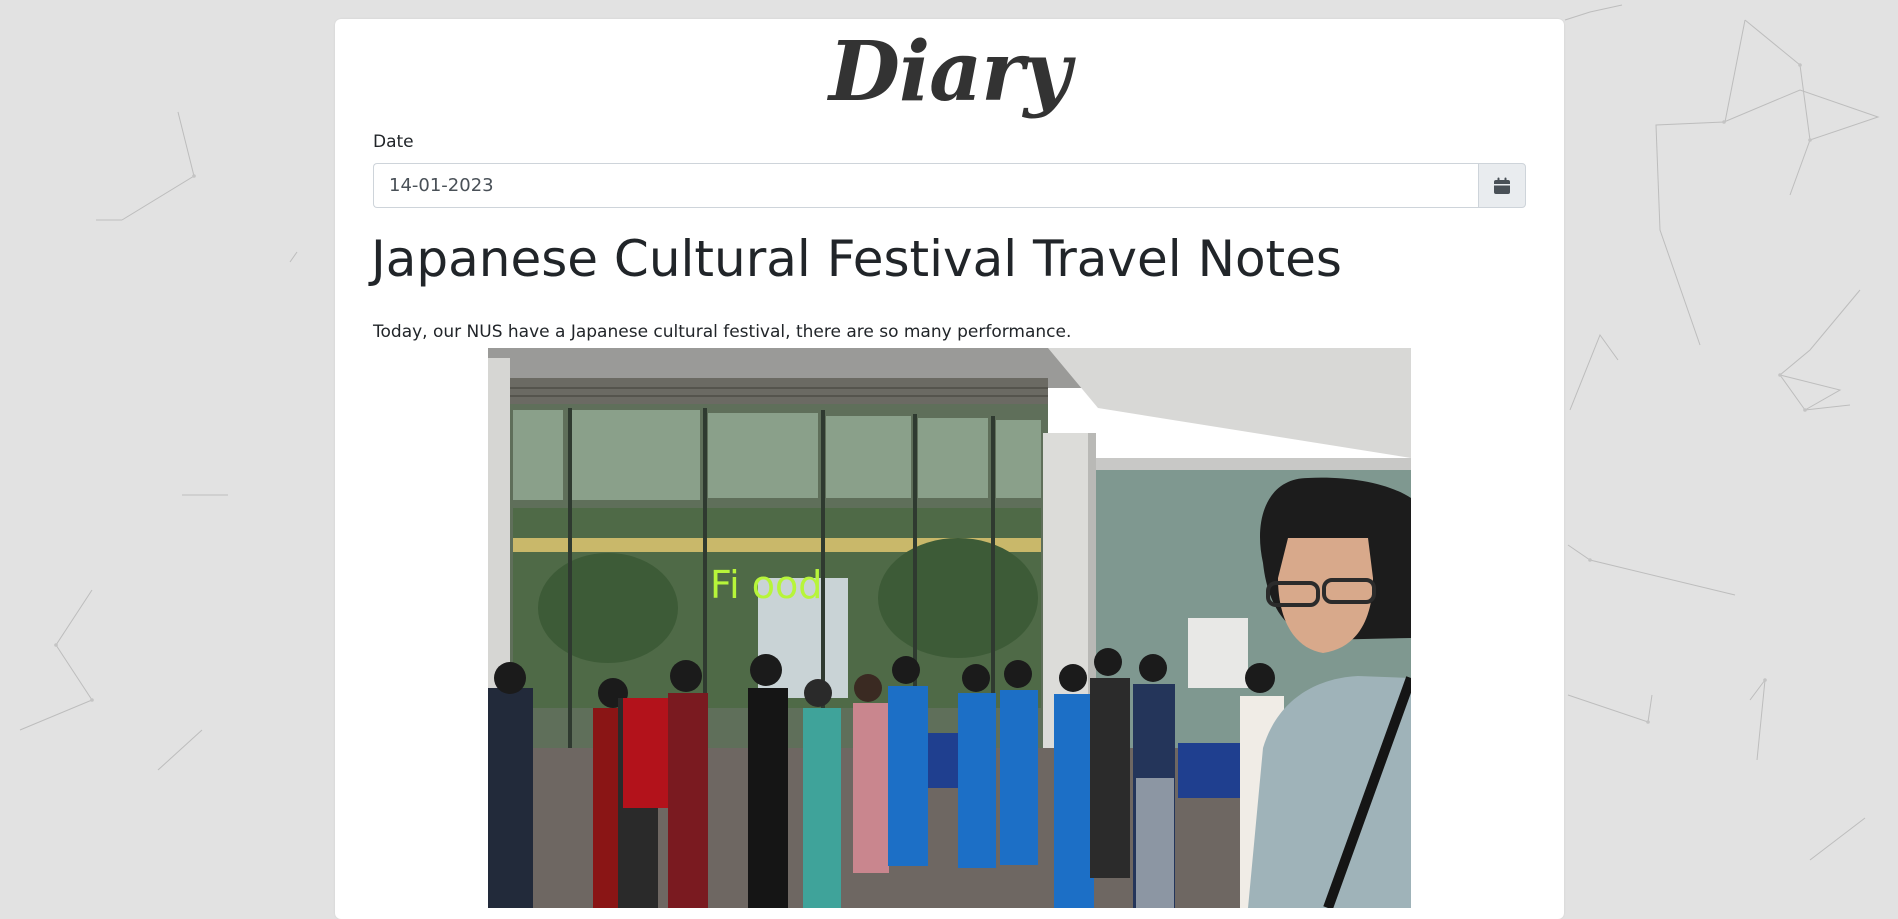 The height and width of the screenshot is (919, 1898). I want to click on date-input, so click(925, 185).